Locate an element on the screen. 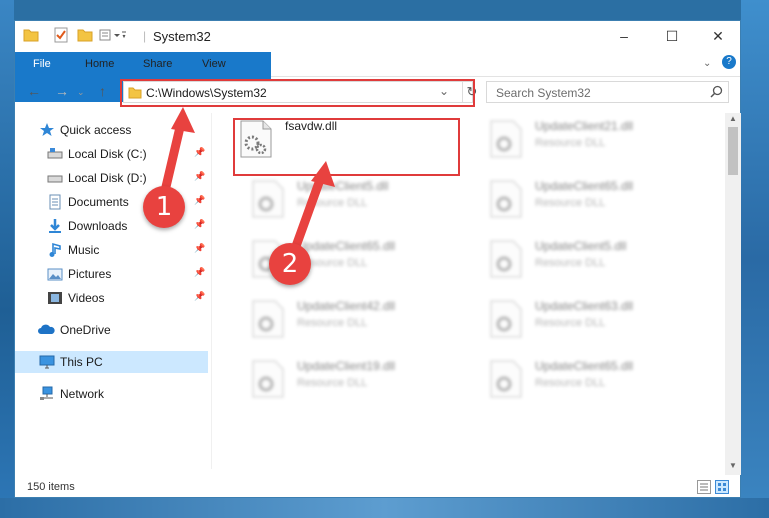 This screenshot has height=518, width=769. desktop-background-bottom is located at coordinates (384, 508).